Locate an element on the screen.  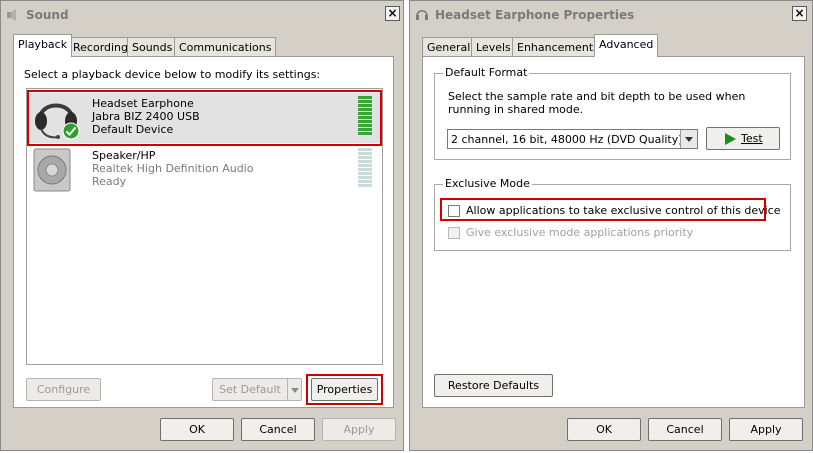
test-button: Test is located at coordinates (743, 138).